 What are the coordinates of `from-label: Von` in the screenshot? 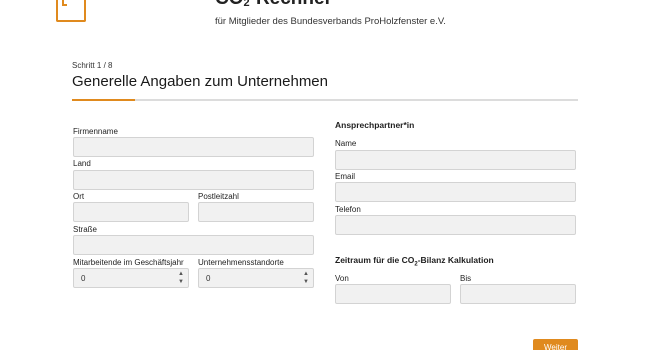 It's located at (342, 278).